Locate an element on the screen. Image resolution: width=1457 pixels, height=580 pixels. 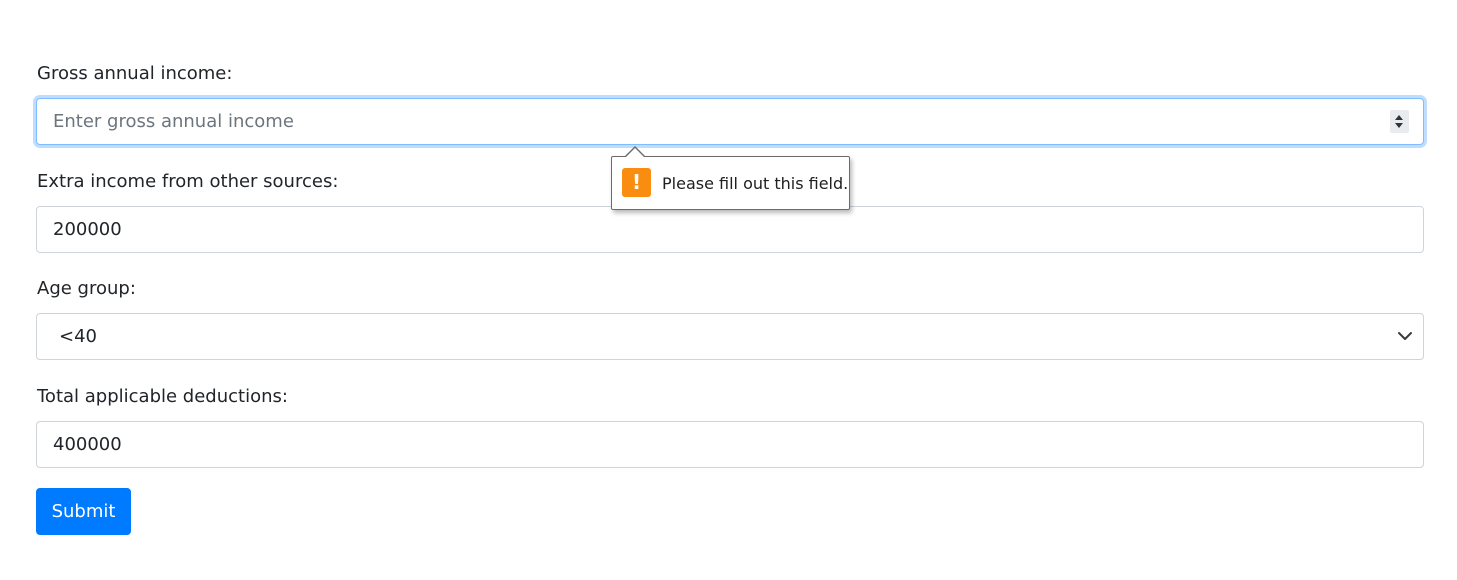
extra-income-value: 200000 is located at coordinates (87, 229).